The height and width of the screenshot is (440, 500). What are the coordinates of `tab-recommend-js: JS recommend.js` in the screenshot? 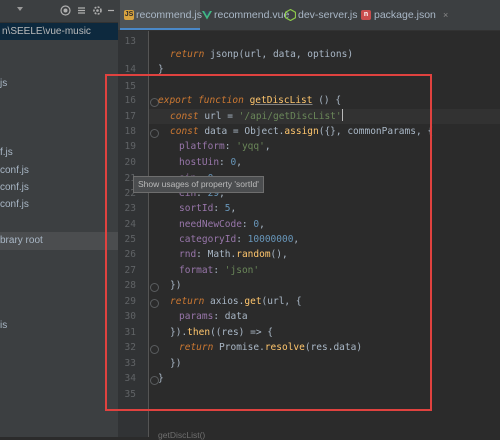 It's located at (161, 15).